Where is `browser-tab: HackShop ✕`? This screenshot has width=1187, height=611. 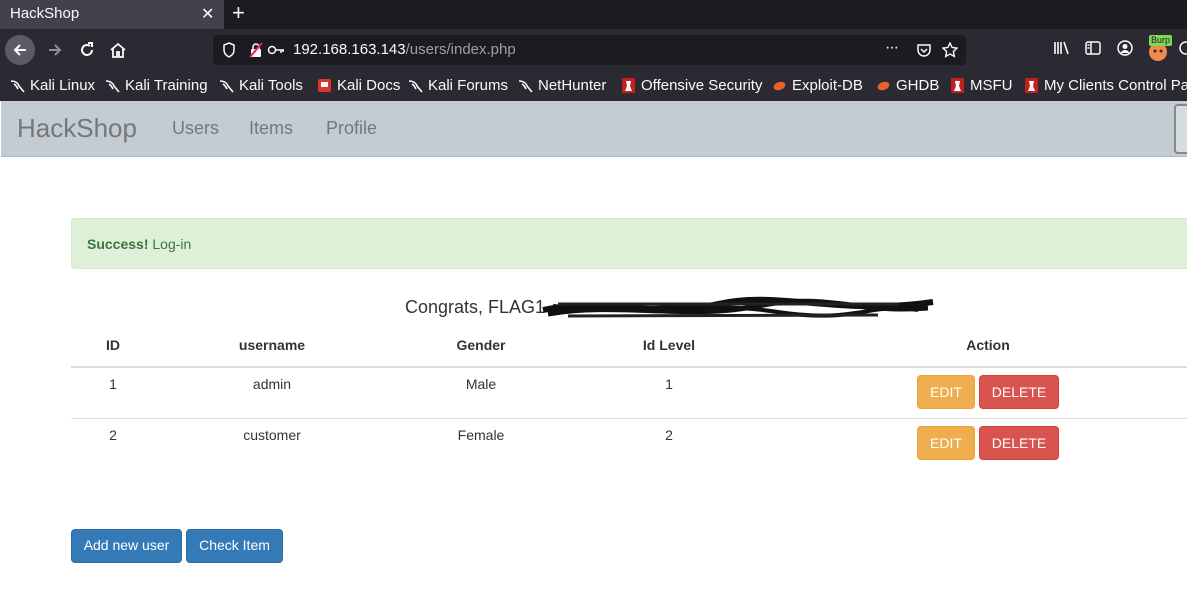
browser-tab: HackShop ✕ is located at coordinates (112, 14).